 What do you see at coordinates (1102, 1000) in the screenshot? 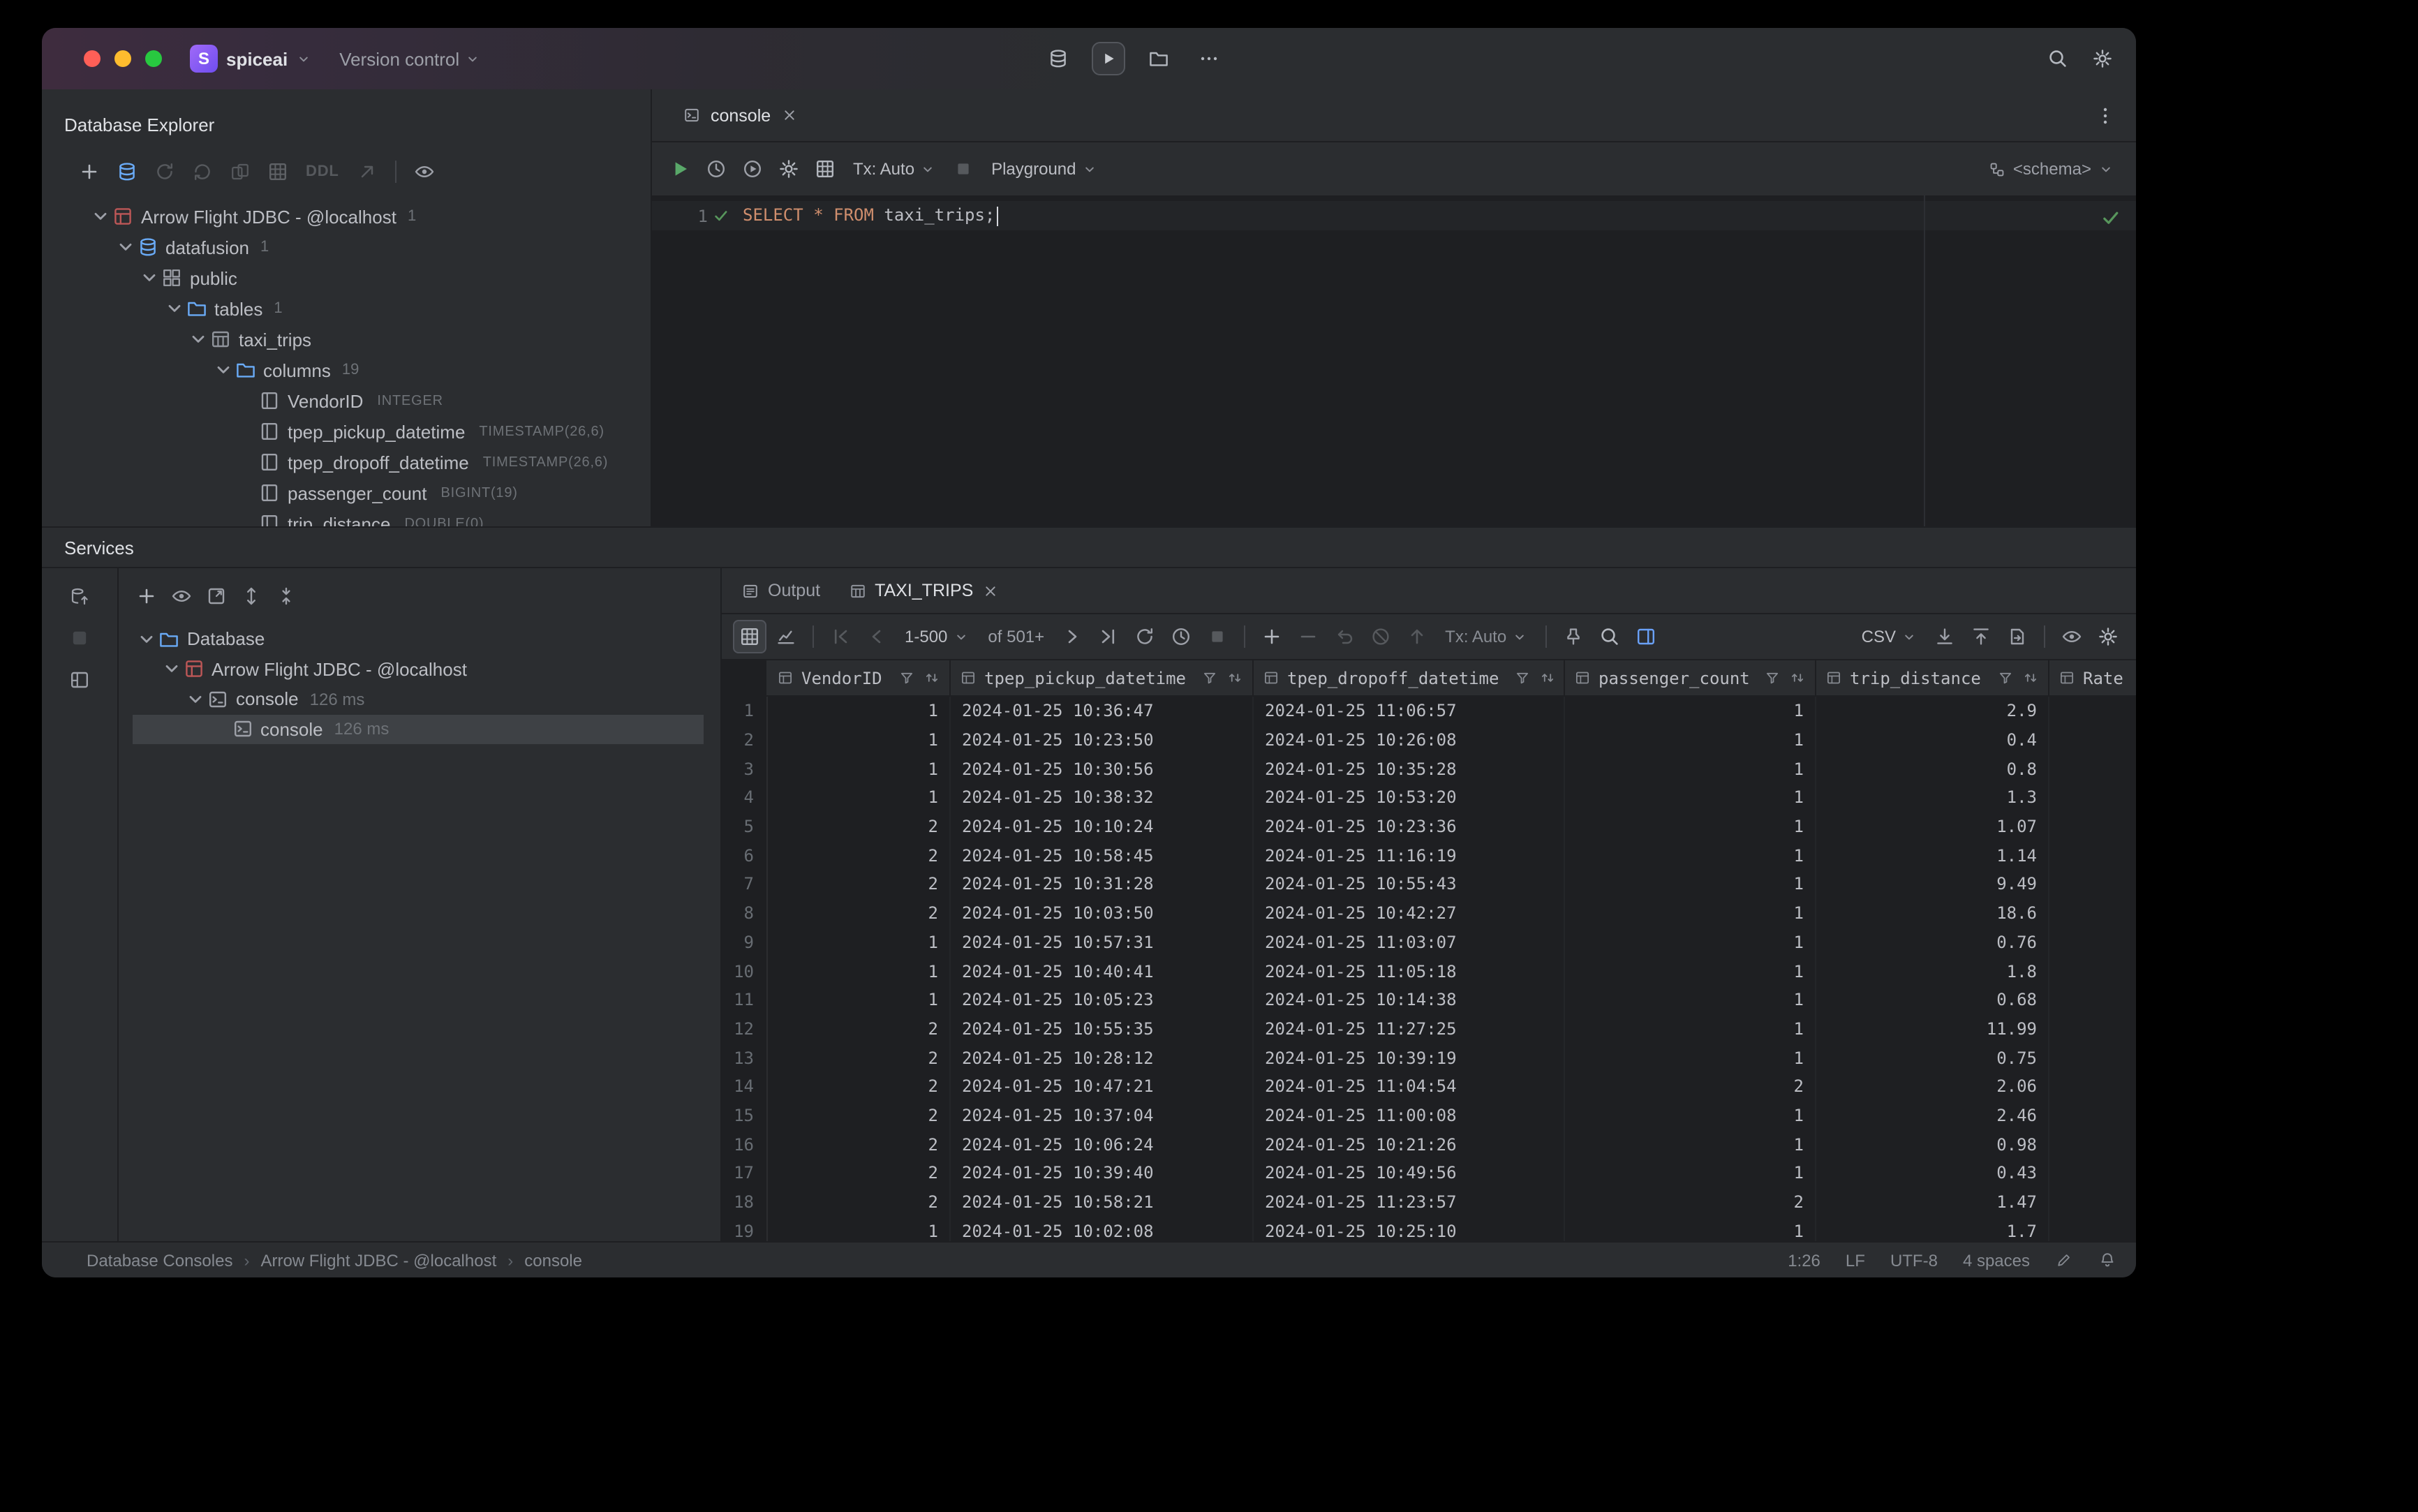
I see `cell-tpep_pickup_datetime: 2024-01-25 10:05:23` at bounding box center [1102, 1000].